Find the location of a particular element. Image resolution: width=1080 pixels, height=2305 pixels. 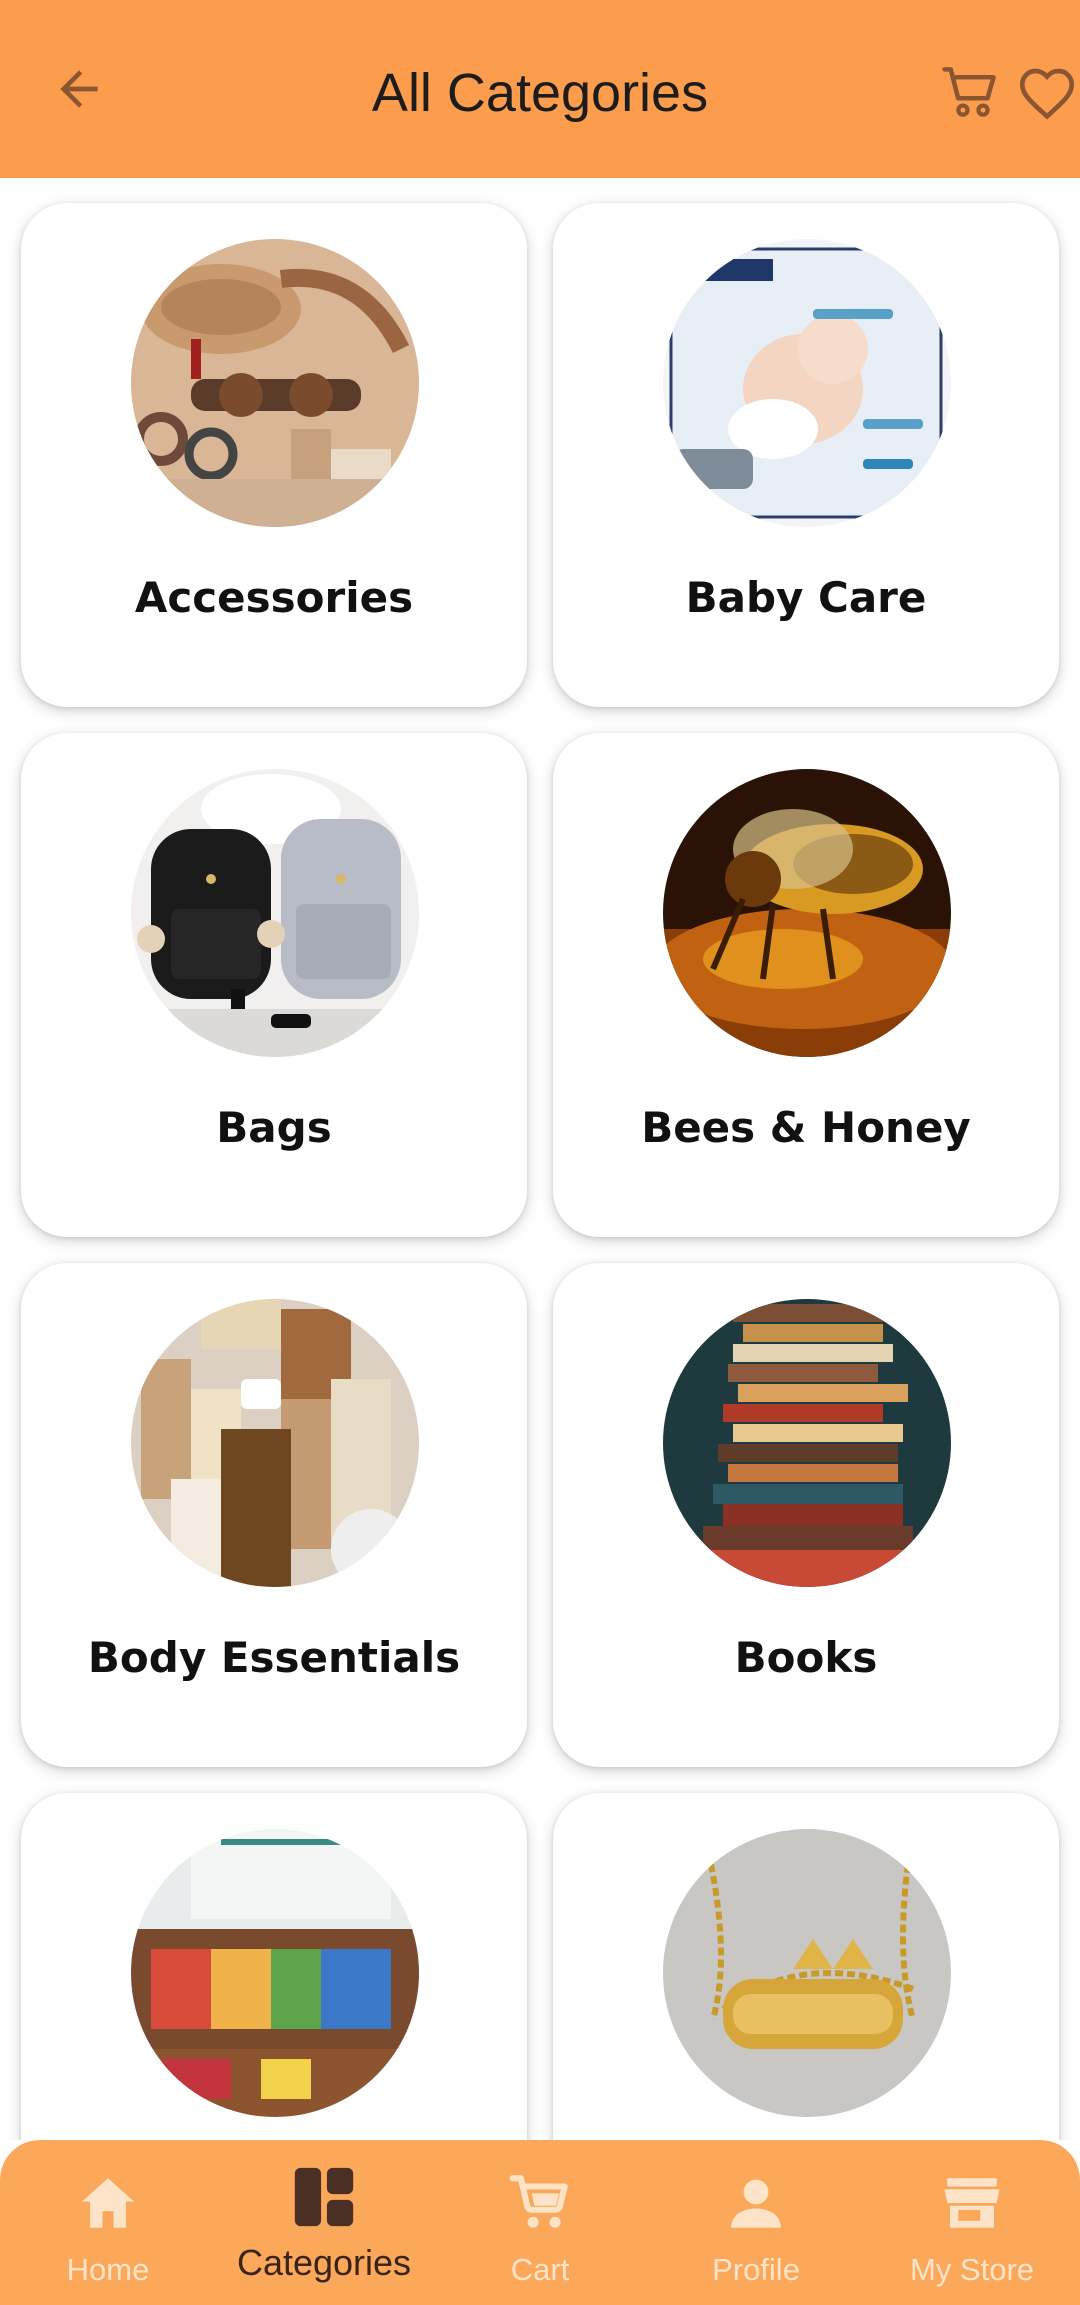

home-icon is located at coordinates (108, 2203).